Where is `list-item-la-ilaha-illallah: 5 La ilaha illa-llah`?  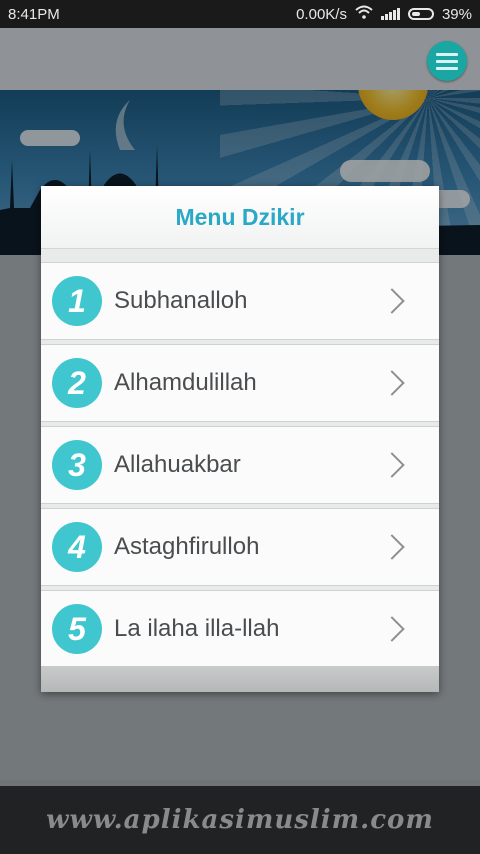
list-item-la-ilaha-illallah: 5 La ilaha illa-llah is located at coordinates (240, 629).